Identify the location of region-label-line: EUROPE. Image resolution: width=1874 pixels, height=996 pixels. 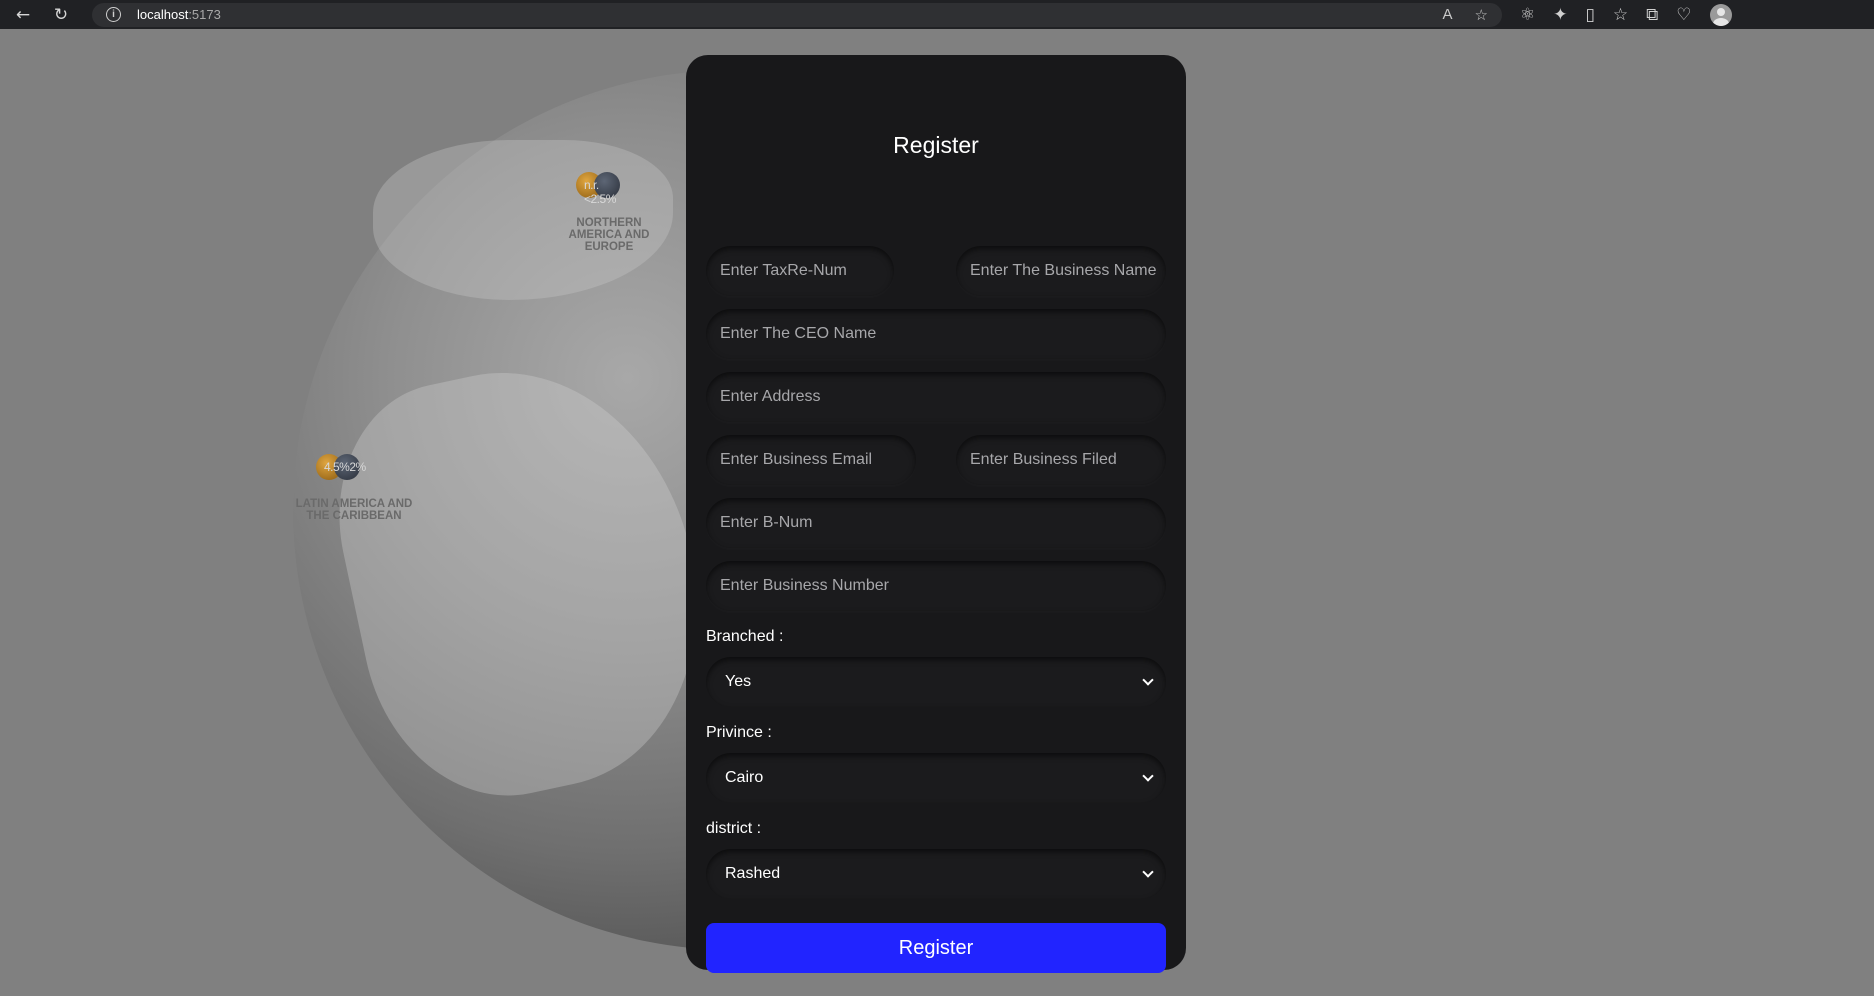
(609, 247).